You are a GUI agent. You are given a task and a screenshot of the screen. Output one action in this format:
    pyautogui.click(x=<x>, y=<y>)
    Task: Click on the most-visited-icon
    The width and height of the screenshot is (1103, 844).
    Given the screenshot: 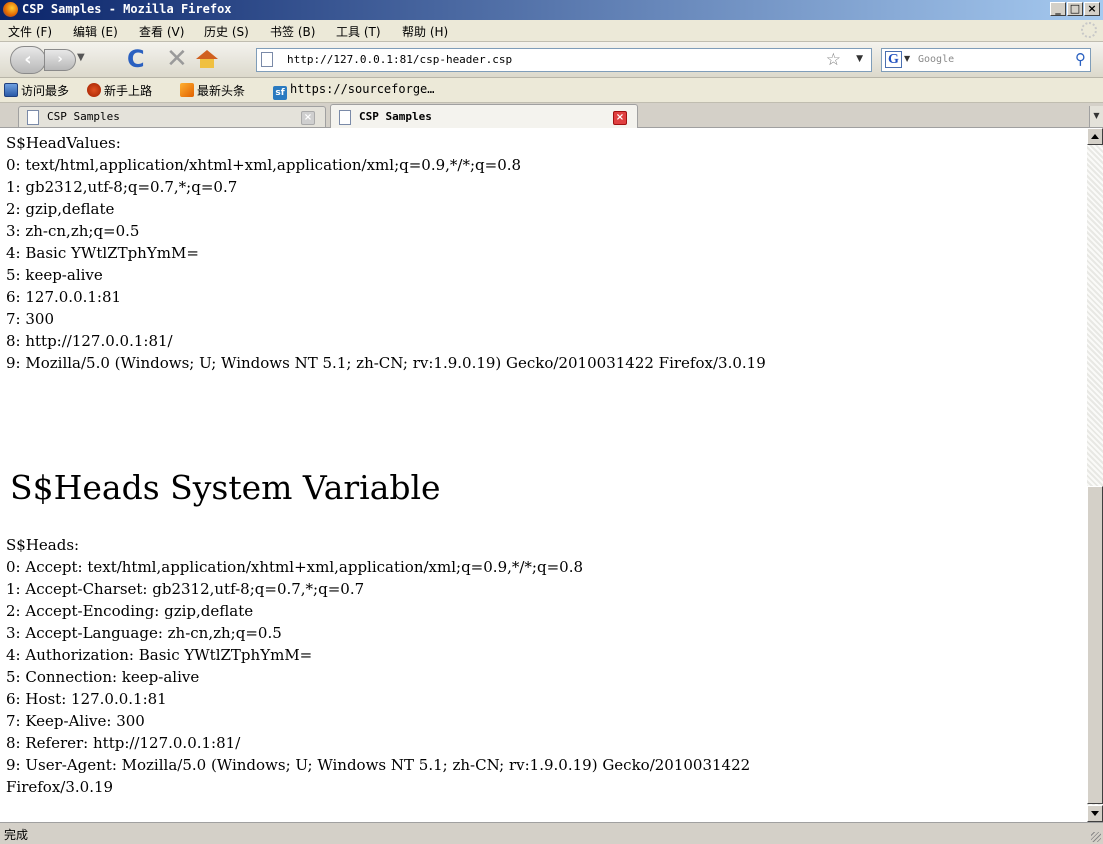 What is the action you would take?
    pyautogui.click(x=11, y=90)
    